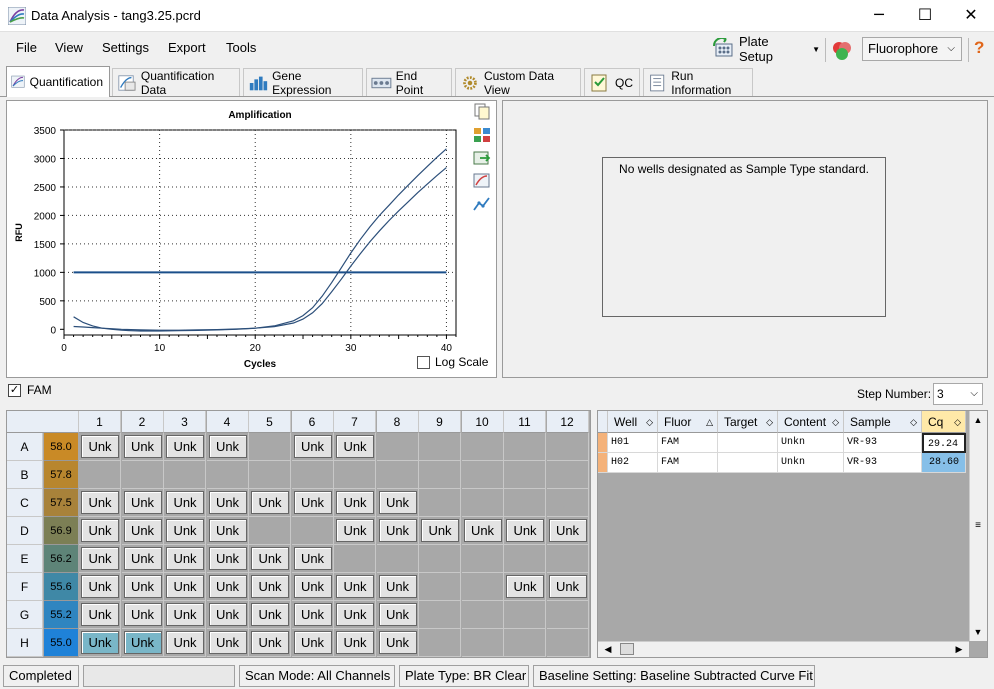 The width and height of the screenshot is (994, 689). I want to click on well-A12, so click(567, 447).